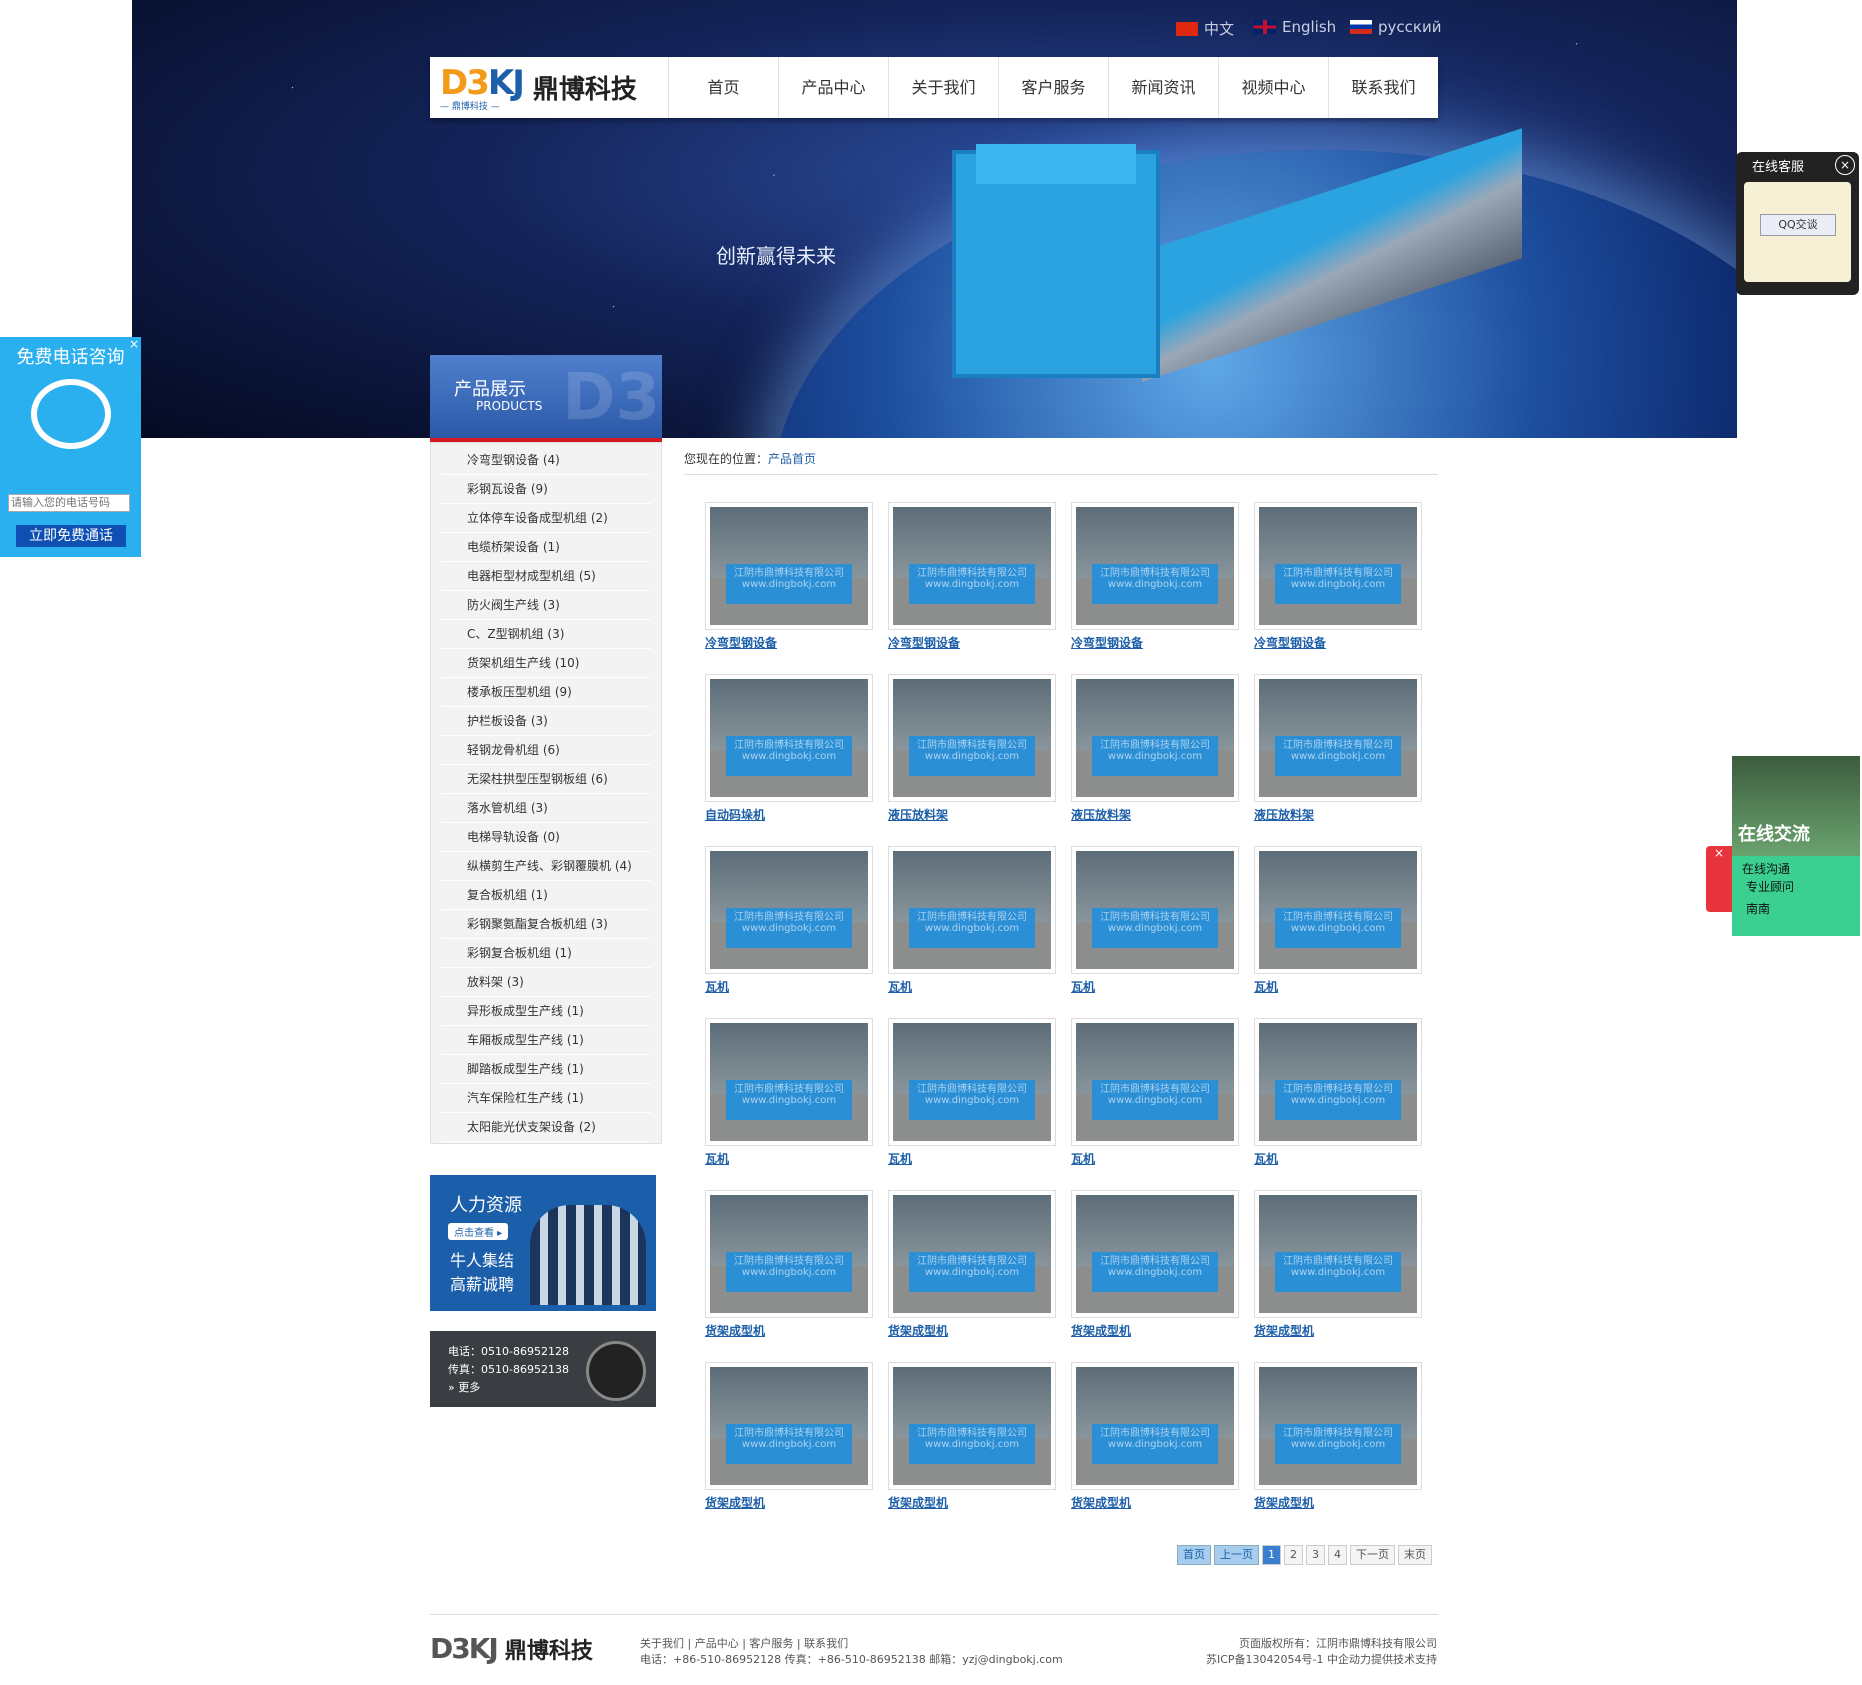 This screenshot has height=1685, width=1862. Describe the element at coordinates (546, 983) in the screenshot. I see `category-item: 放料架 (3)` at that location.